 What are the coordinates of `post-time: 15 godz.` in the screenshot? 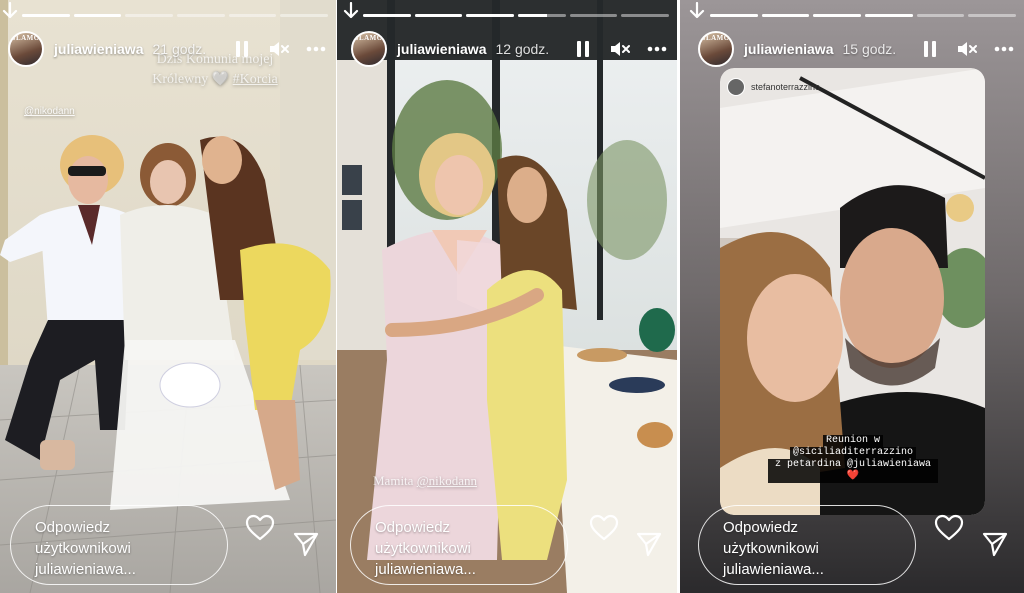 It's located at (869, 49).